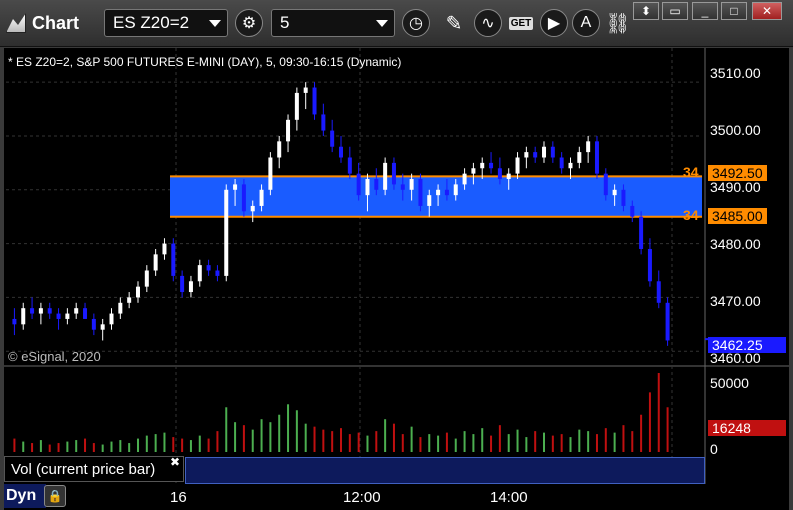 This screenshot has height=510, width=793. What do you see at coordinates (175, 462) in the screenshot?
I see `close-icon: ✖` at bounding box center [175, 462].